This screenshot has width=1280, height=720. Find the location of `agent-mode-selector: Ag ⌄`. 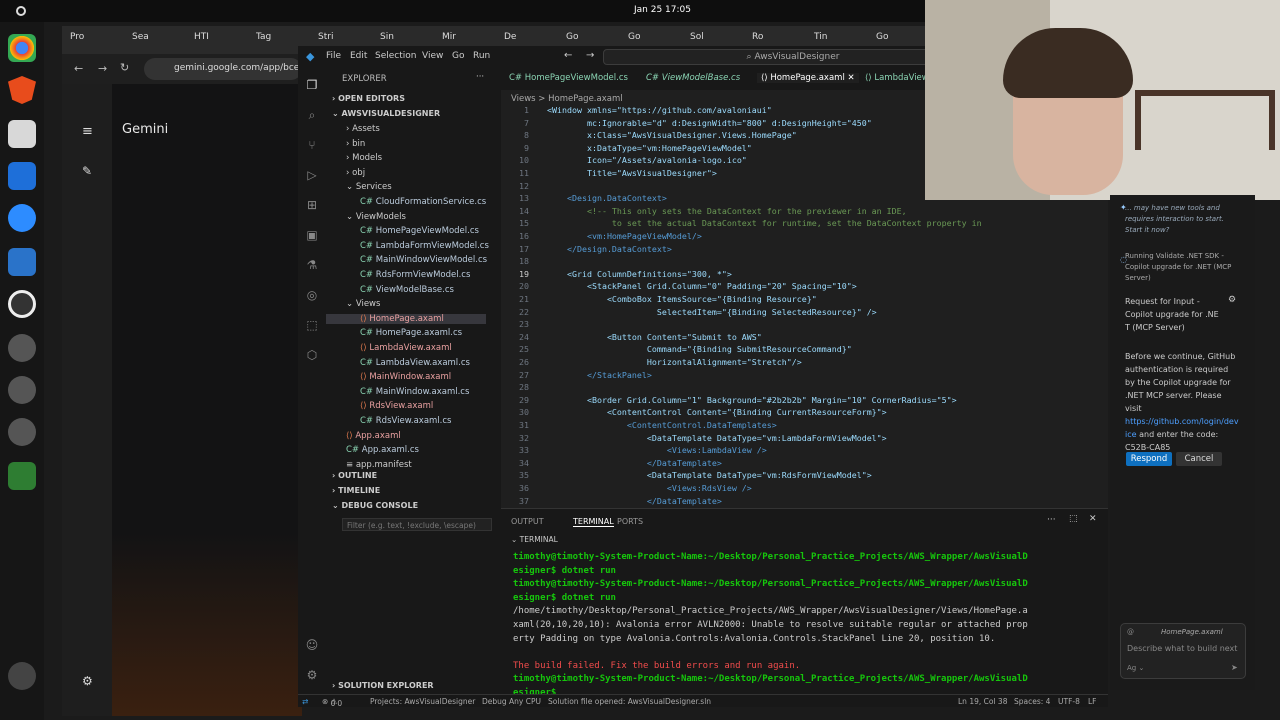

agent-mode-selector: Ag ⌄ is located at coordinates (1135, 668).